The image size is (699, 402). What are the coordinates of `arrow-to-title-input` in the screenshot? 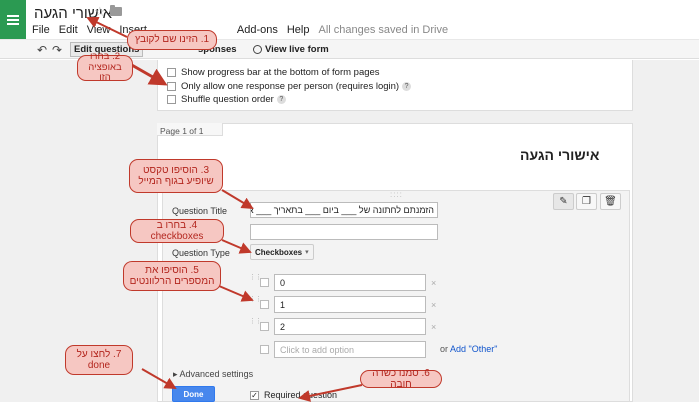 It's located at (237, 199).